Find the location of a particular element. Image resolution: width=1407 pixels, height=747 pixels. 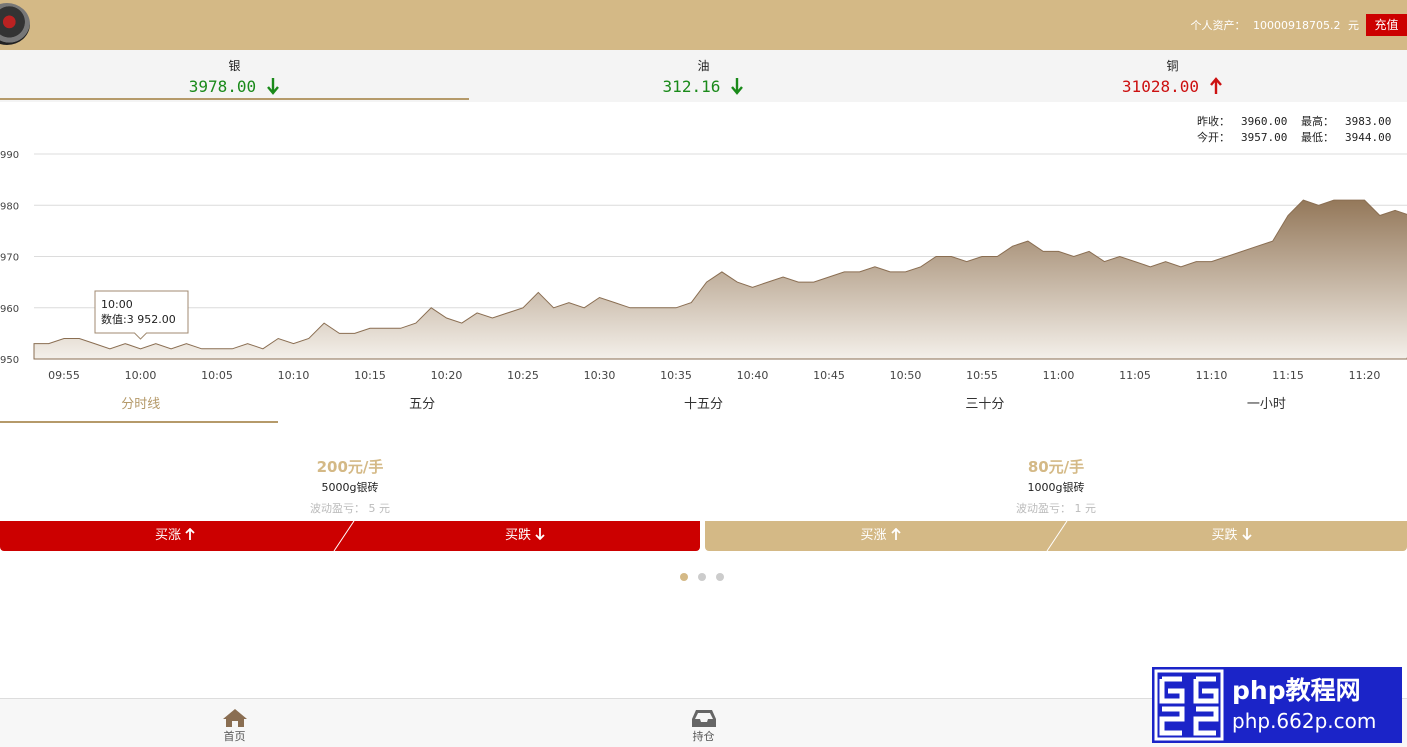

tooltip-value-label: 数值: is located at coordinates (114, 319).